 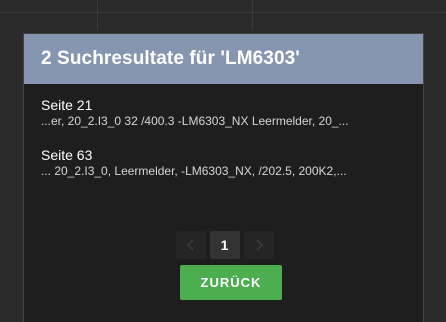 I want to click on dialog-title: 2 Suchresultate für 'LM6303', so click(x=170, y=58).